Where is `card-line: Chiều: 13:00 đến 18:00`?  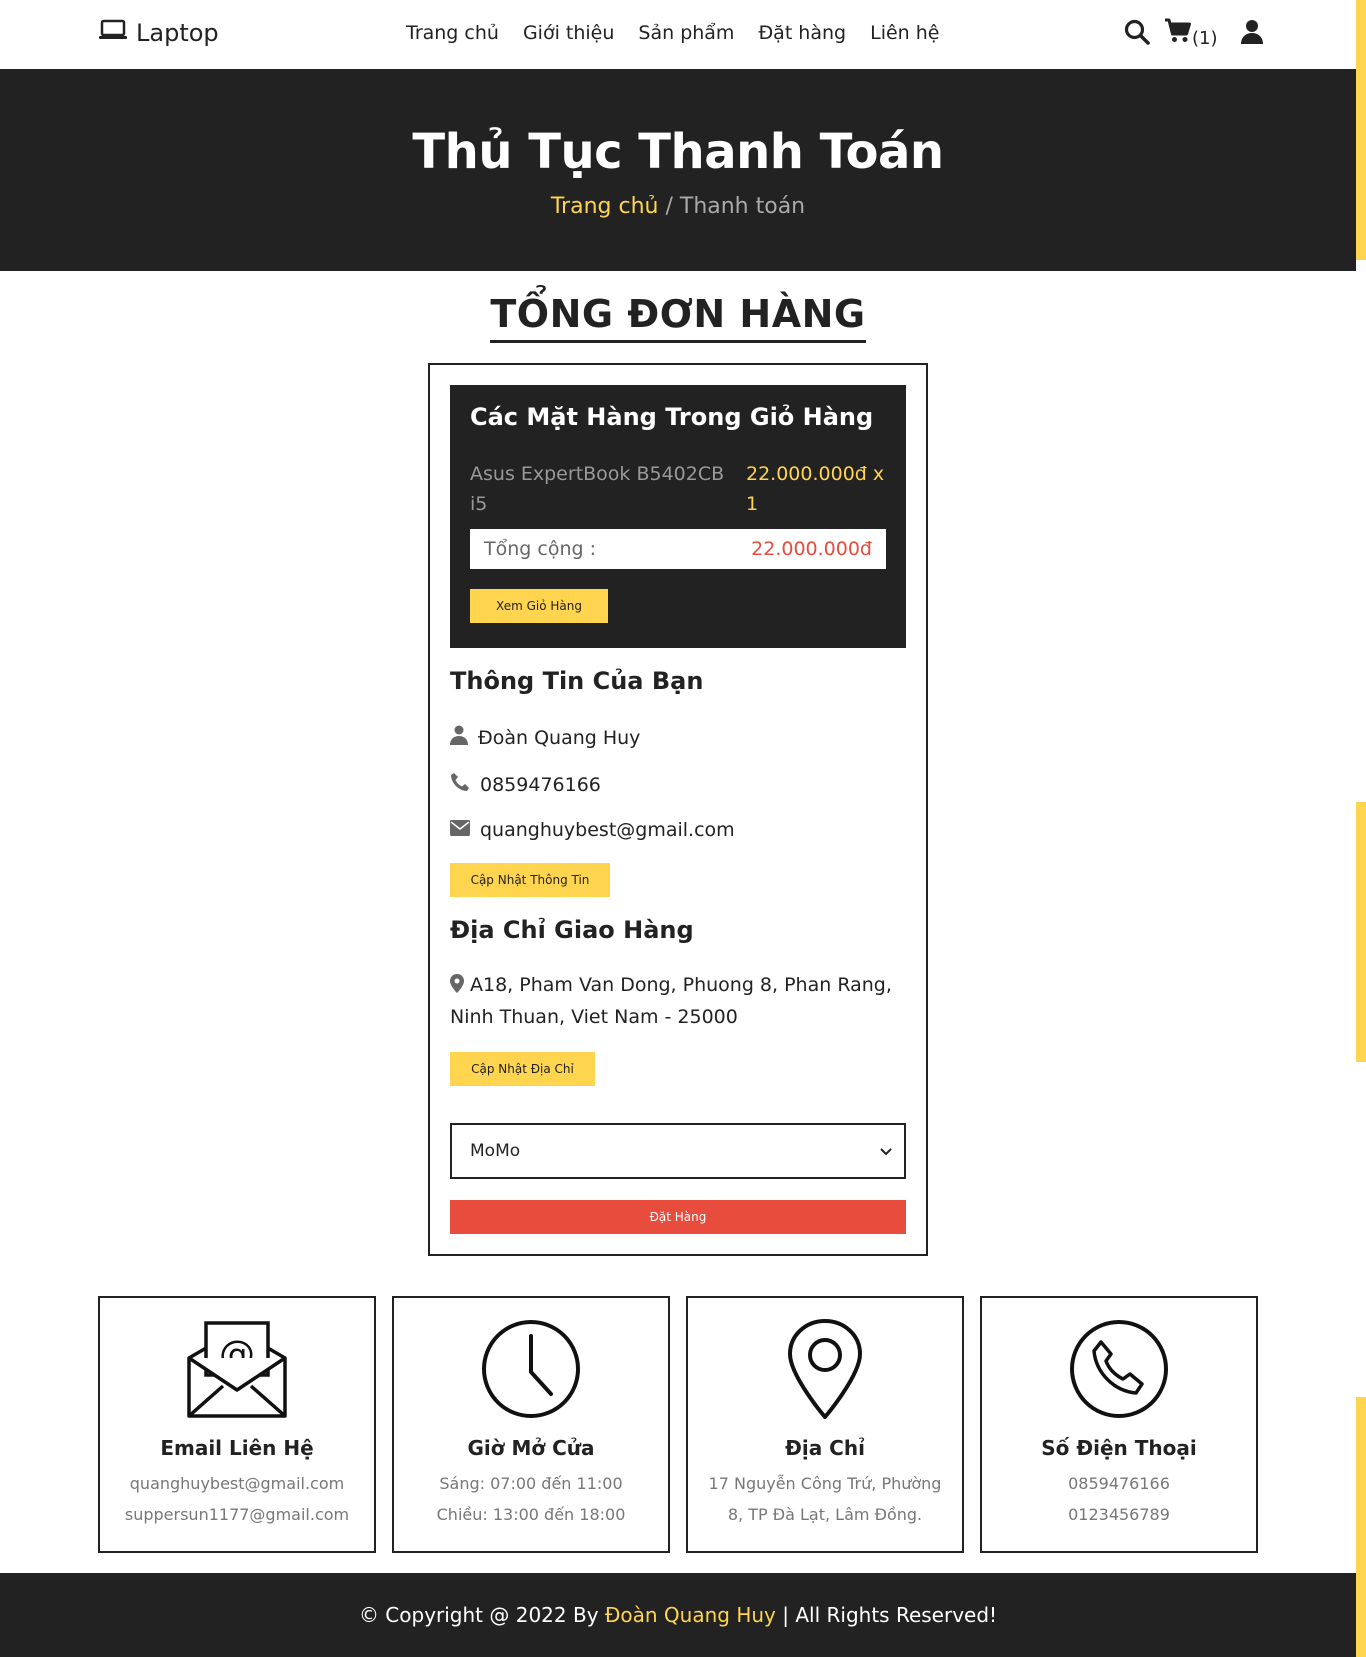 card-line: Chiều: 13:00 đến 18:00 is located at coordinates (531, 1514).